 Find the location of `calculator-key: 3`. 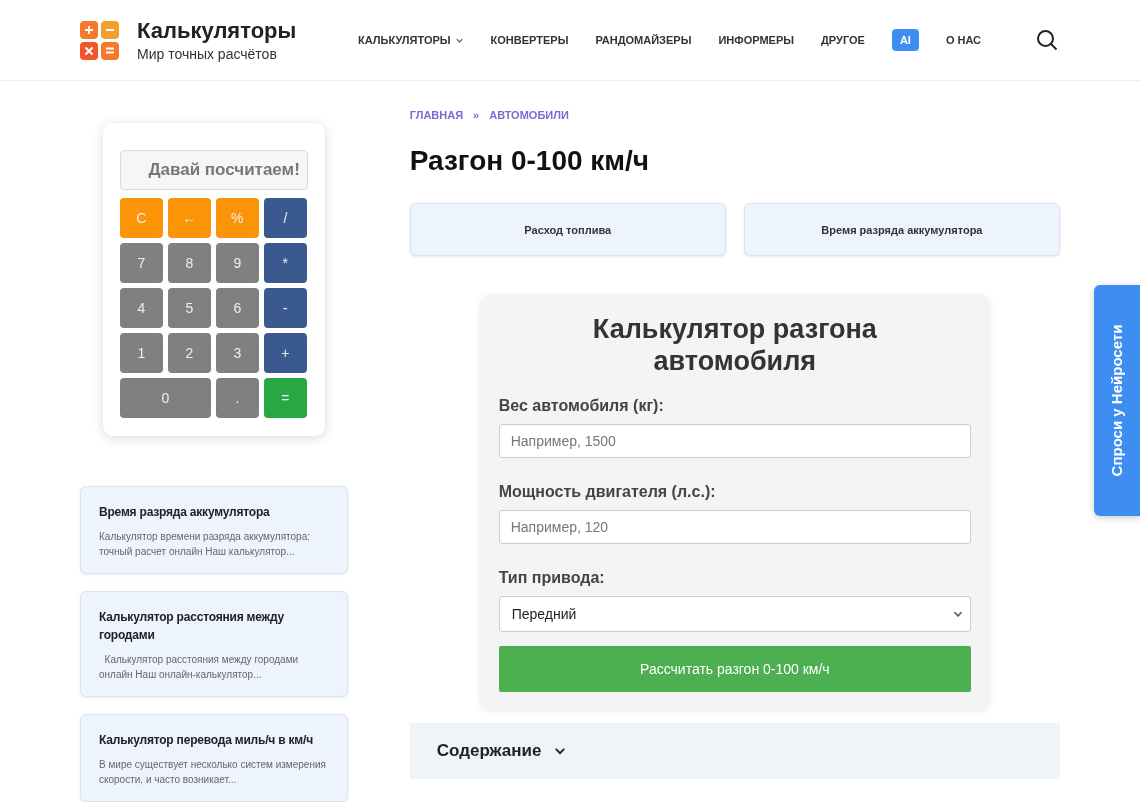

calculator-key: 3 is located at coordinates (237, 353).